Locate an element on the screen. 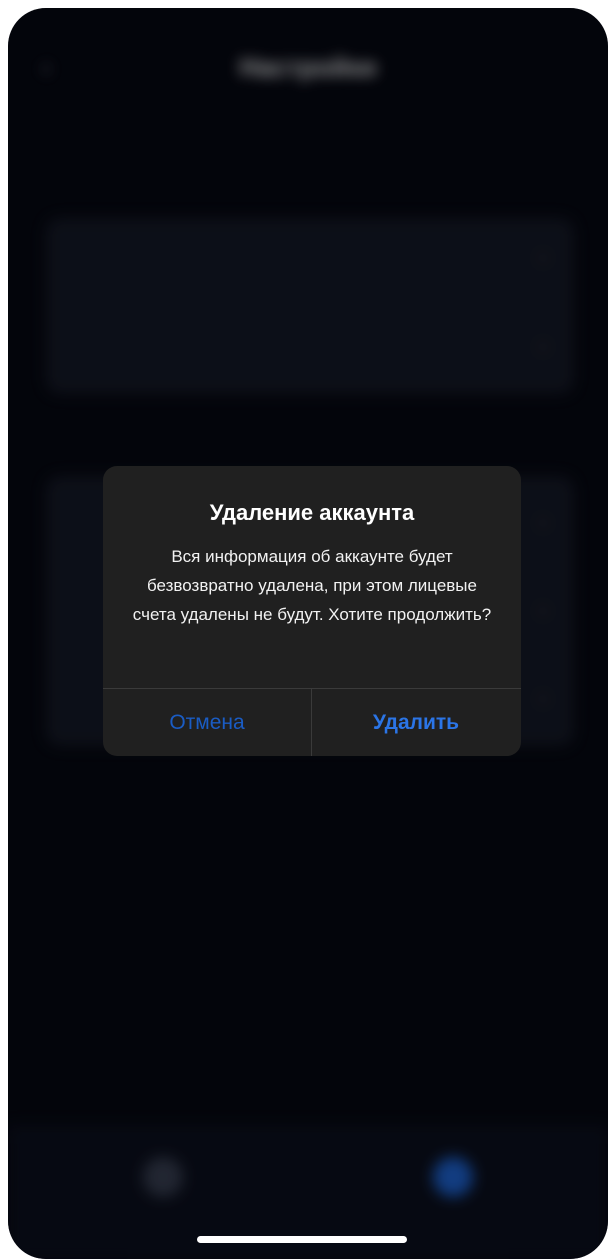 This screenshot has width=608, height=1259. dialog-title: Удаление аккаунта is located at coordinates (312, 512).